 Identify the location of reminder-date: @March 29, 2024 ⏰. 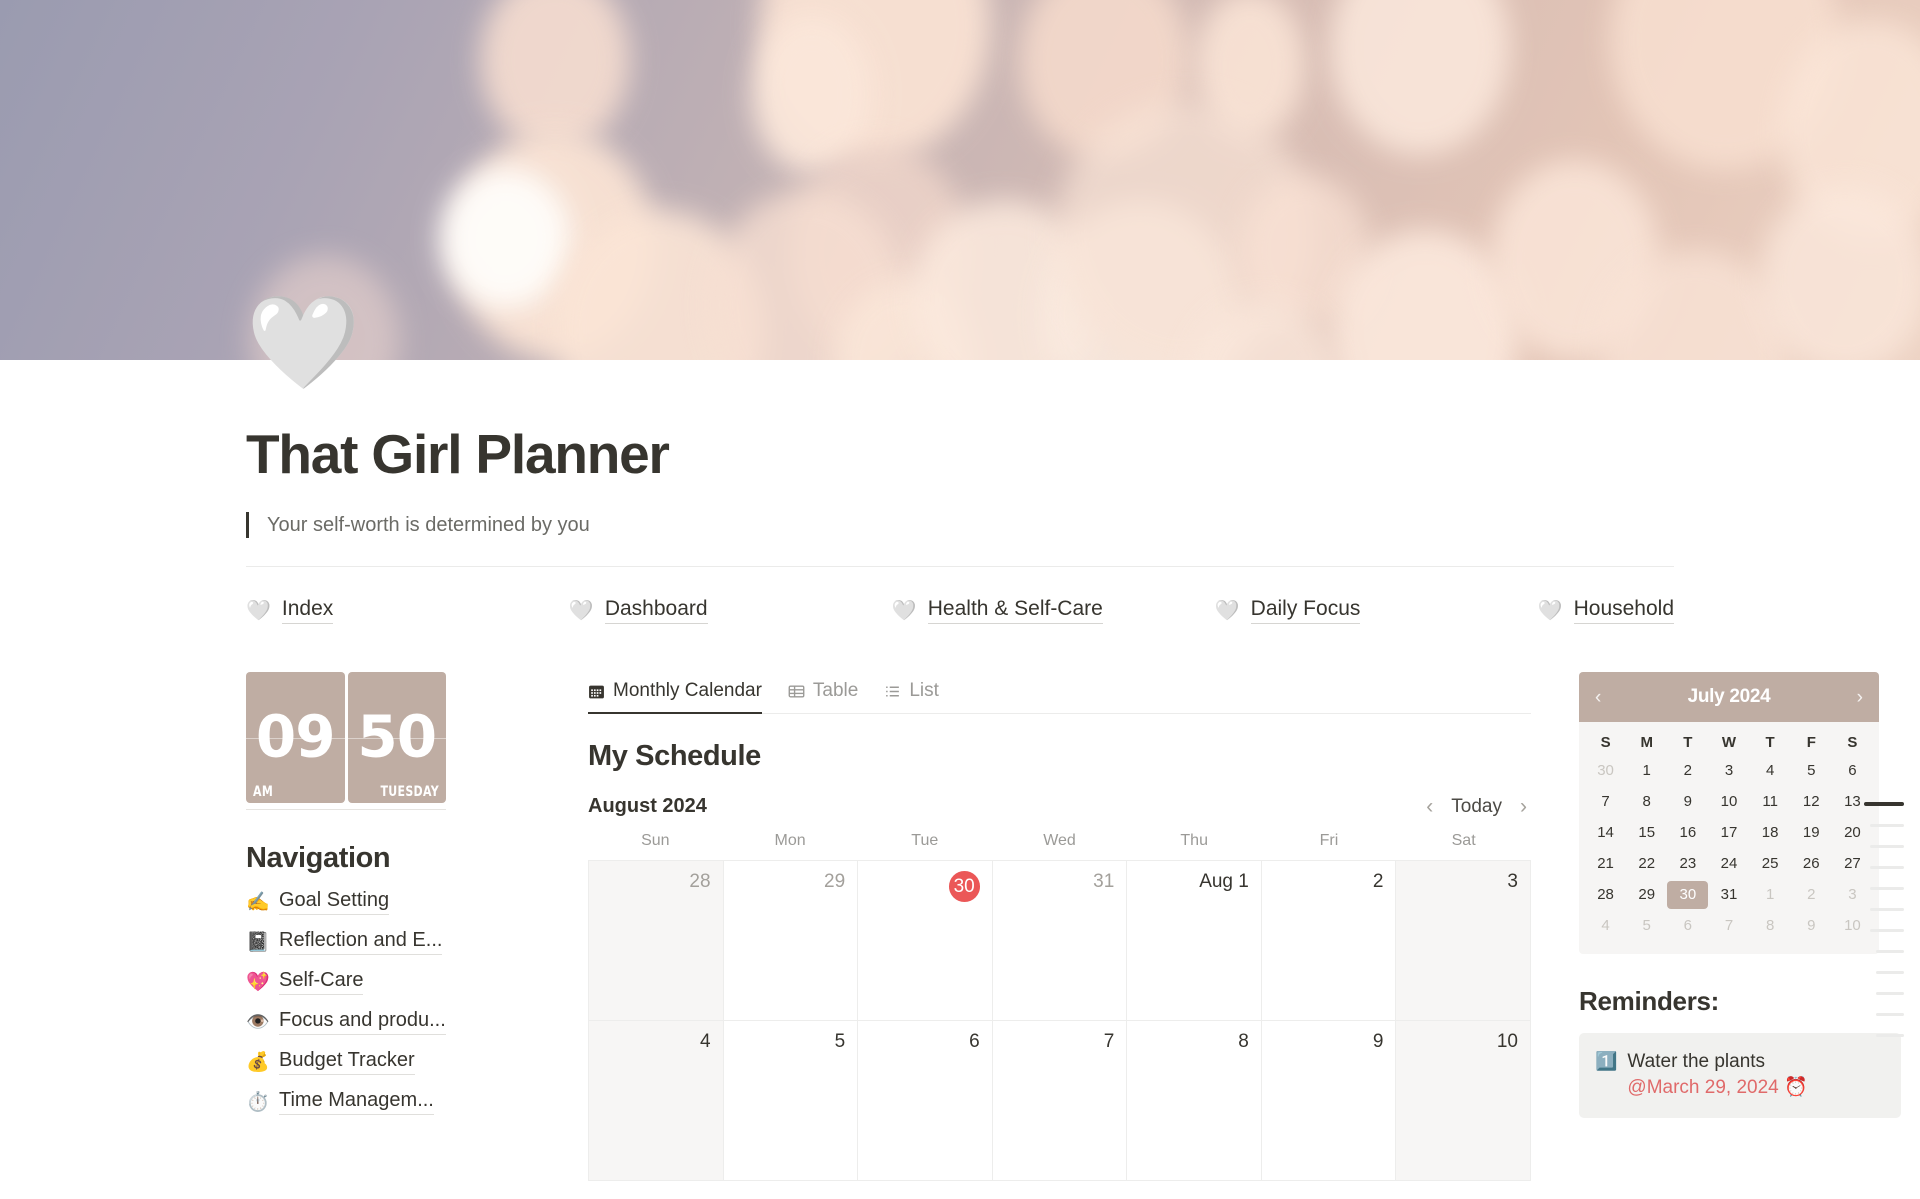
(1756, 1088).